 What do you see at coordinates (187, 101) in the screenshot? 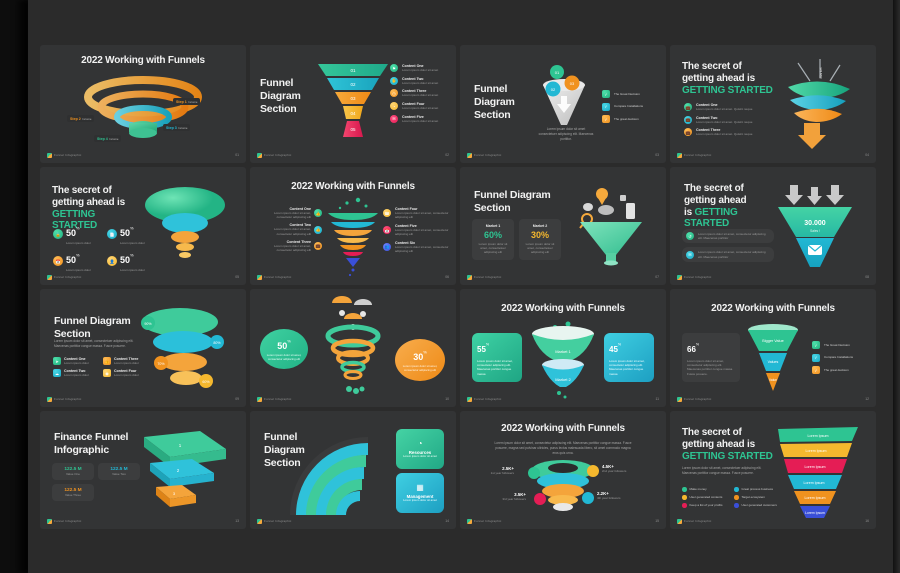
I see `slide-1-ring-label-0: Step 1 Income` at bounding box center [187, 101].